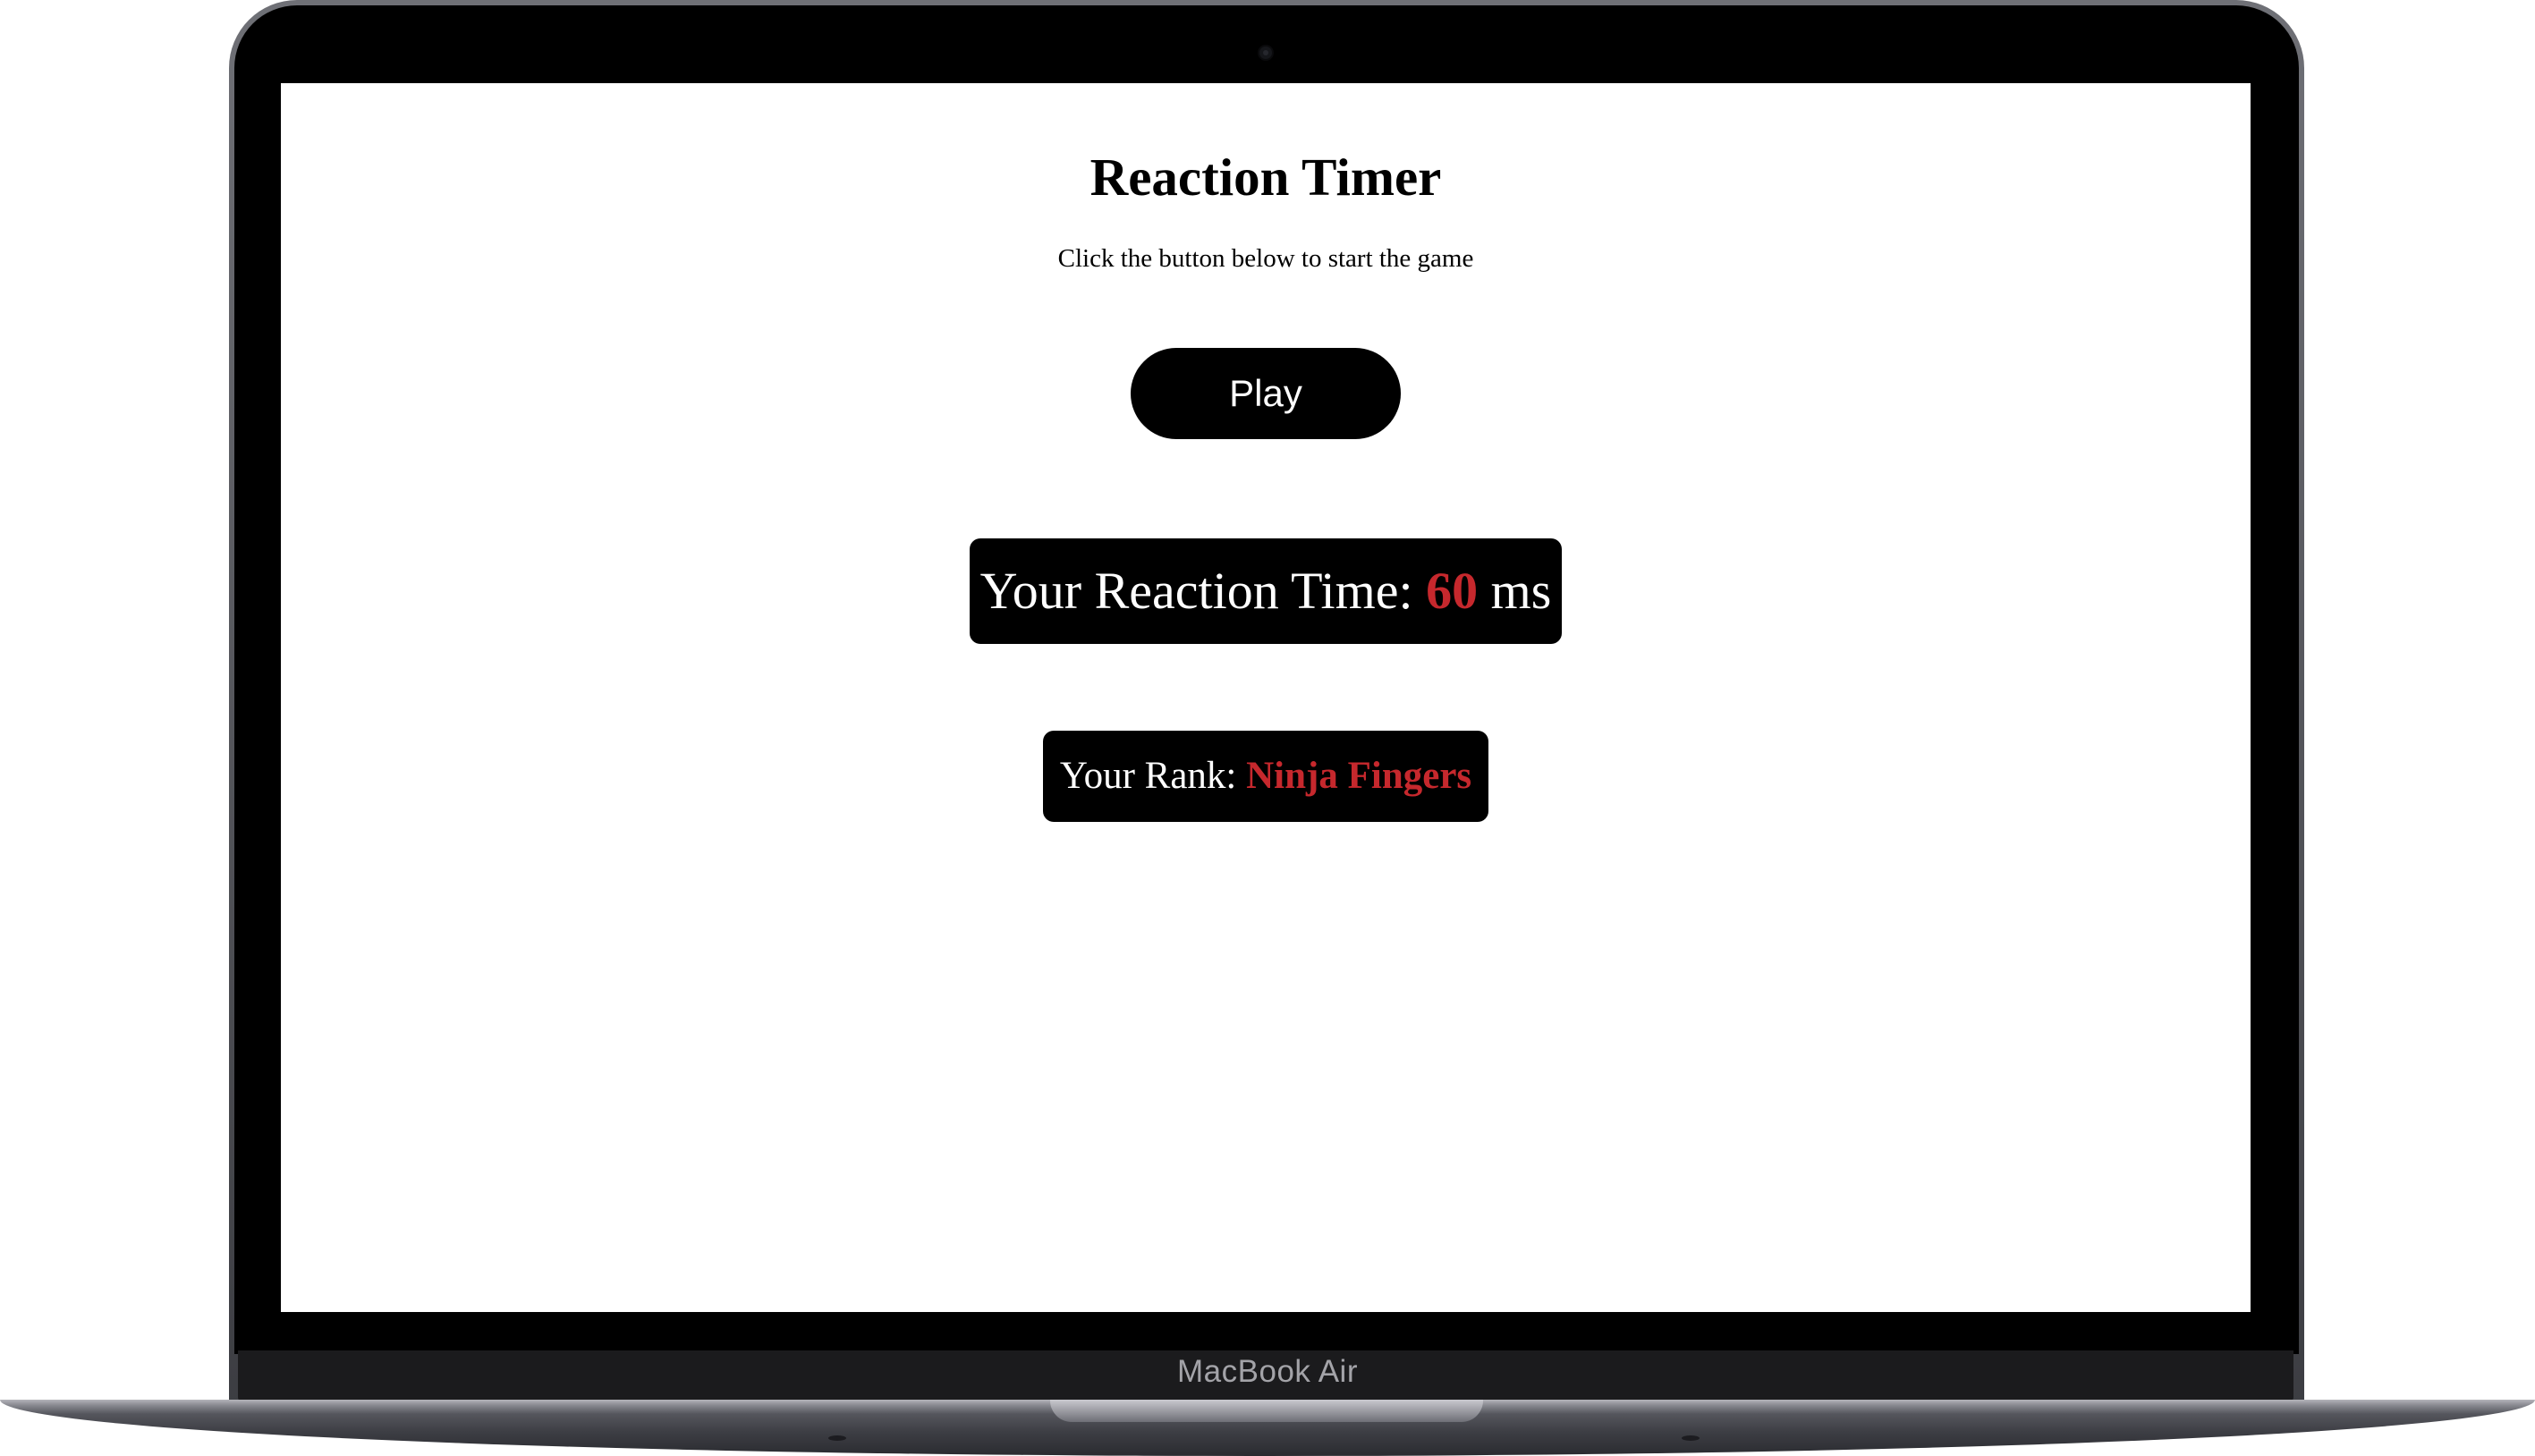 This screenshot has height=1456, width=2535. I want to click on instruction-text: Click the button below to start the game, so click(1265, 258).